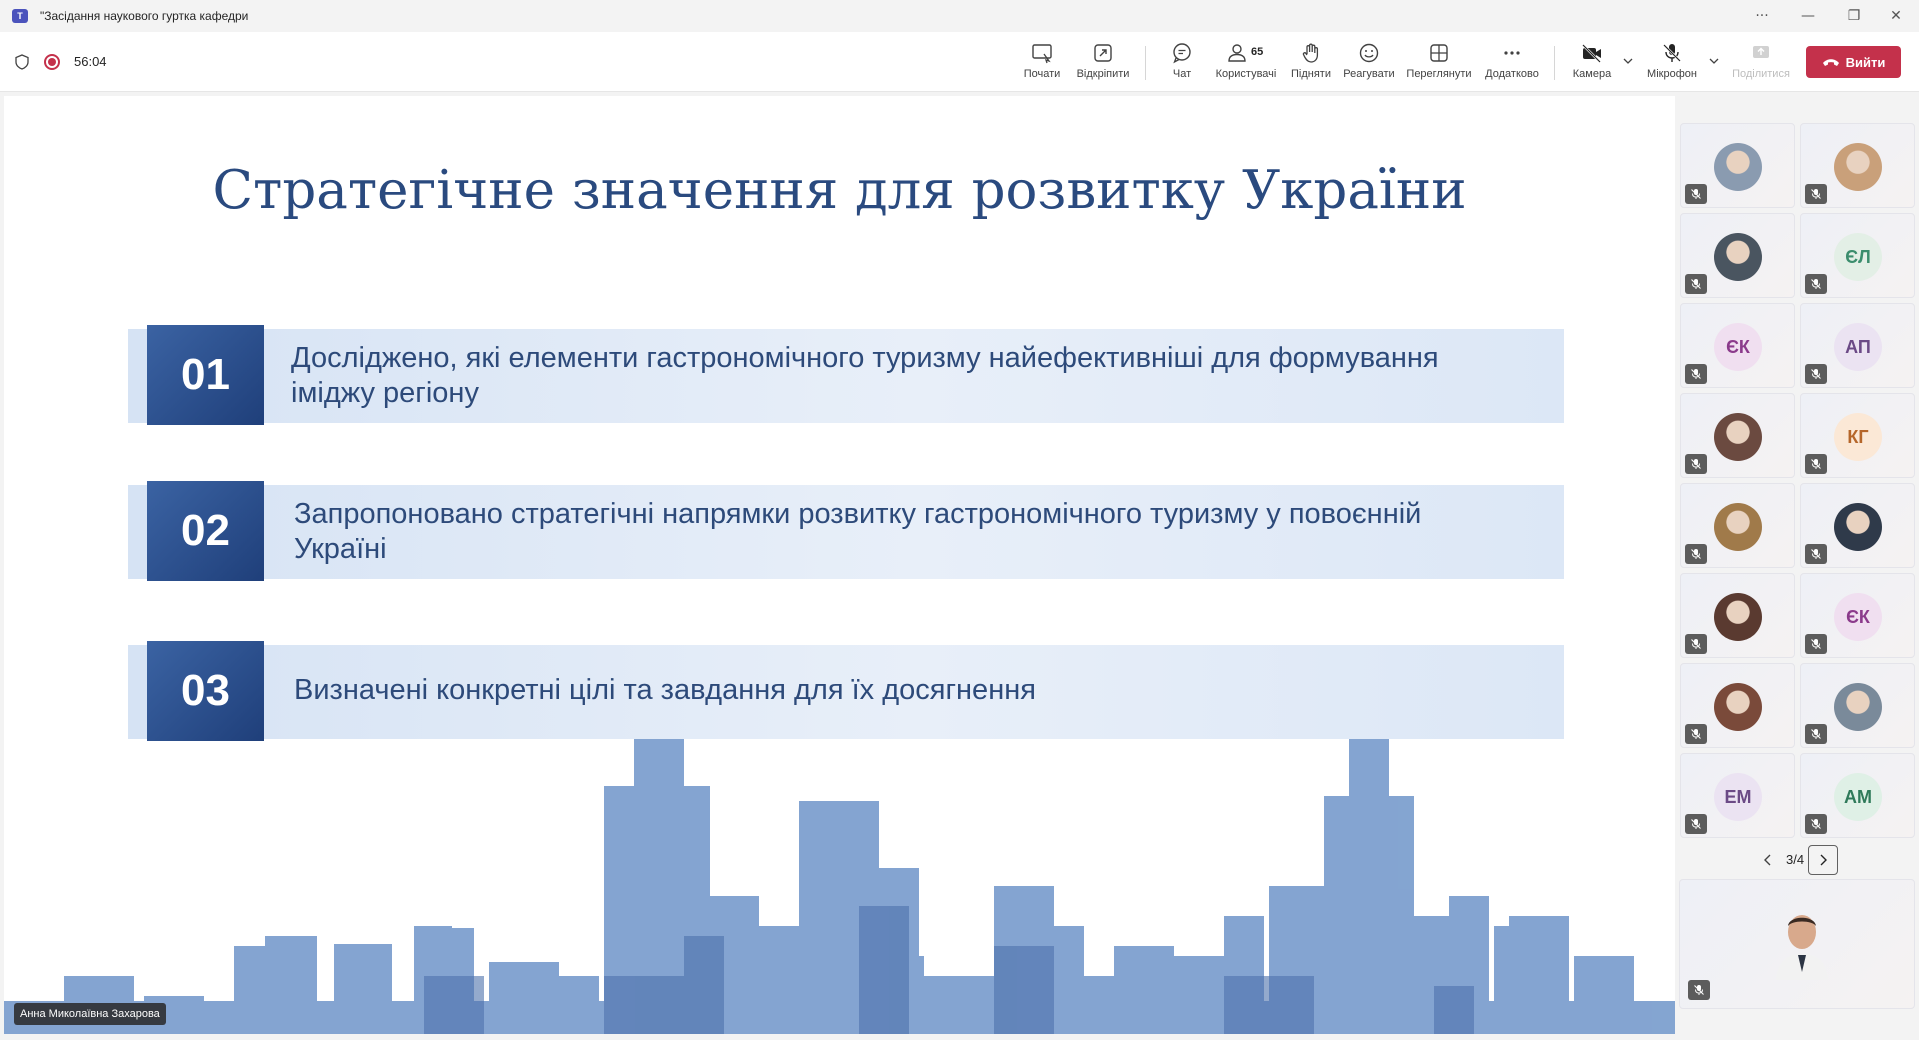 The width and height of the screenshot is (1919, 1040). I want to click on people-button: Користувачі, so click(1246, 63).